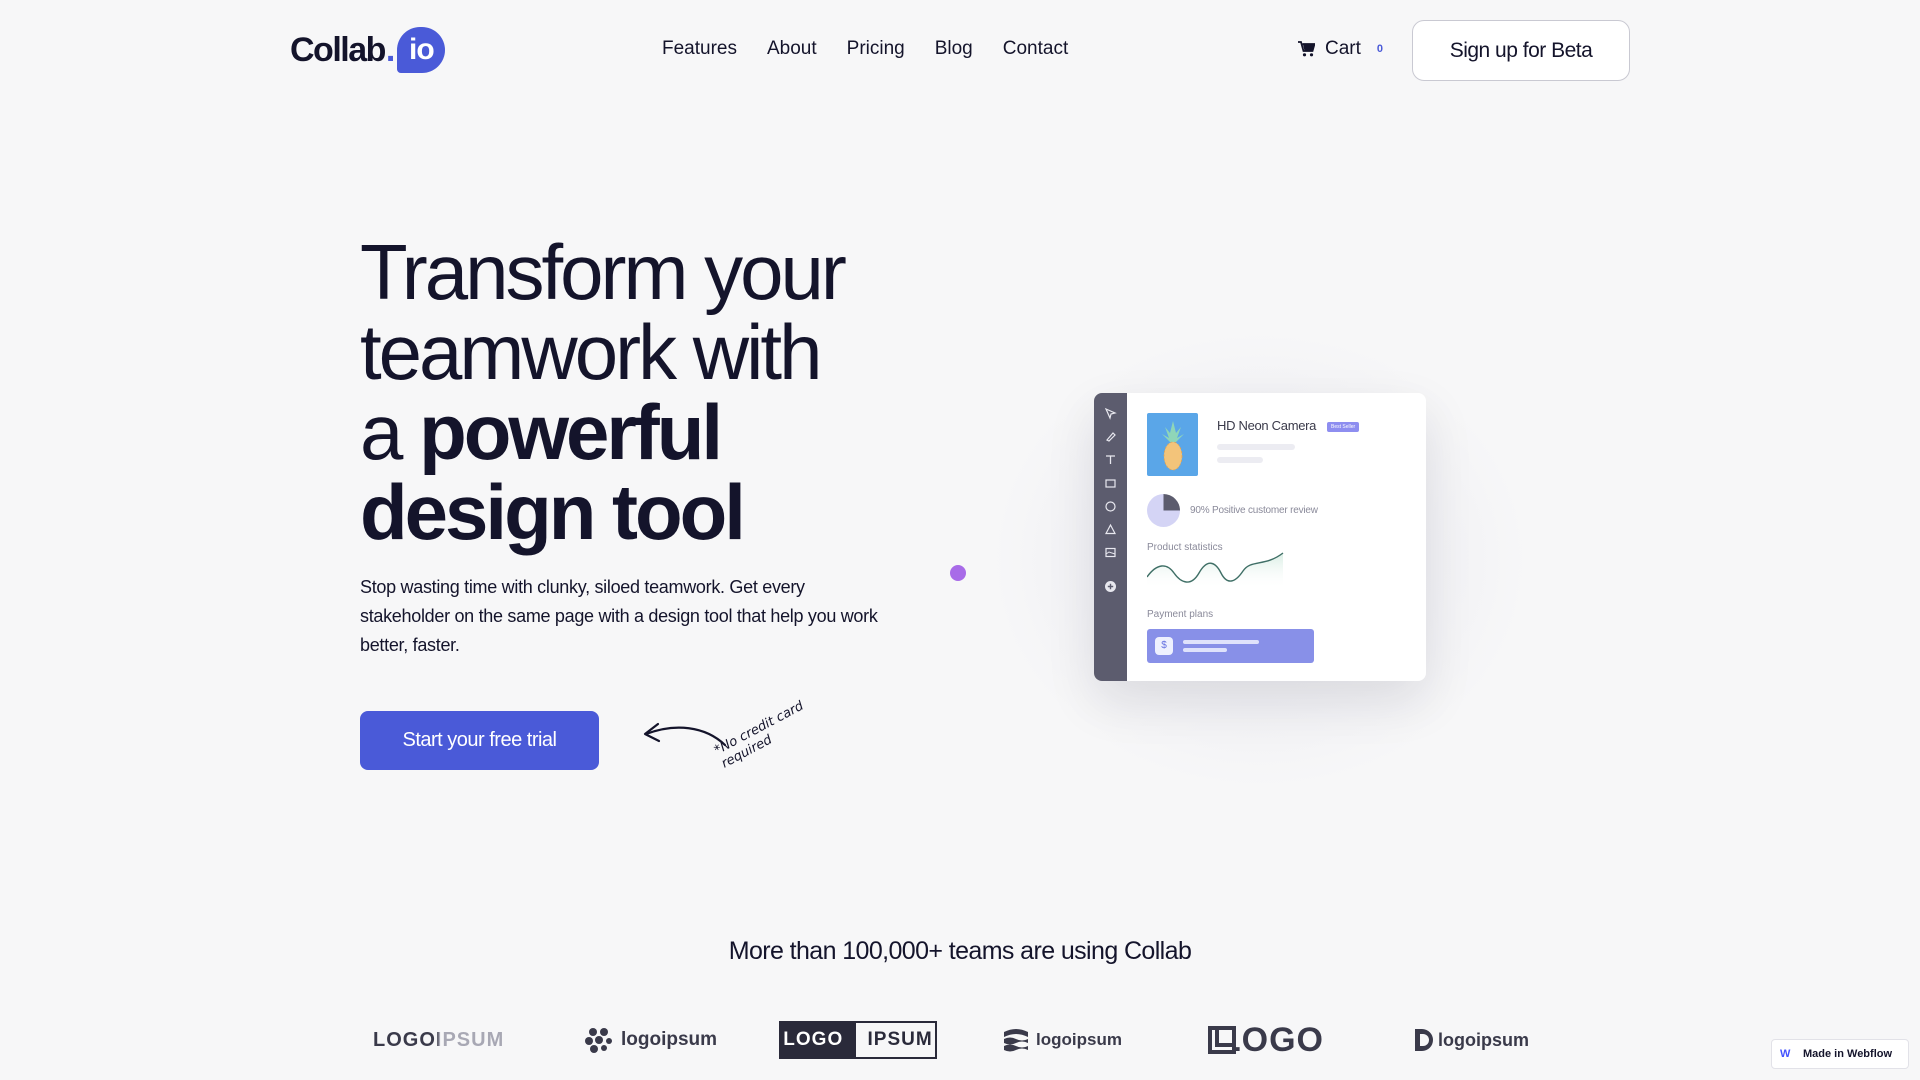 This screenshot has height=1080, width=1920. What do you see at coordinates (1215, 570) in the screenshot?
I see `statistics-sparkline` at bounding box center [1215, 570].